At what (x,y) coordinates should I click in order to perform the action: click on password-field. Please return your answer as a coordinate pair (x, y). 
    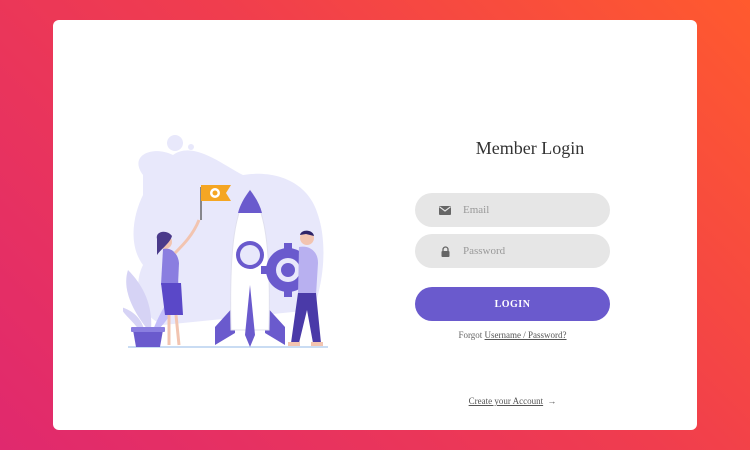
    Looking at the image, I should click on (512, 251).